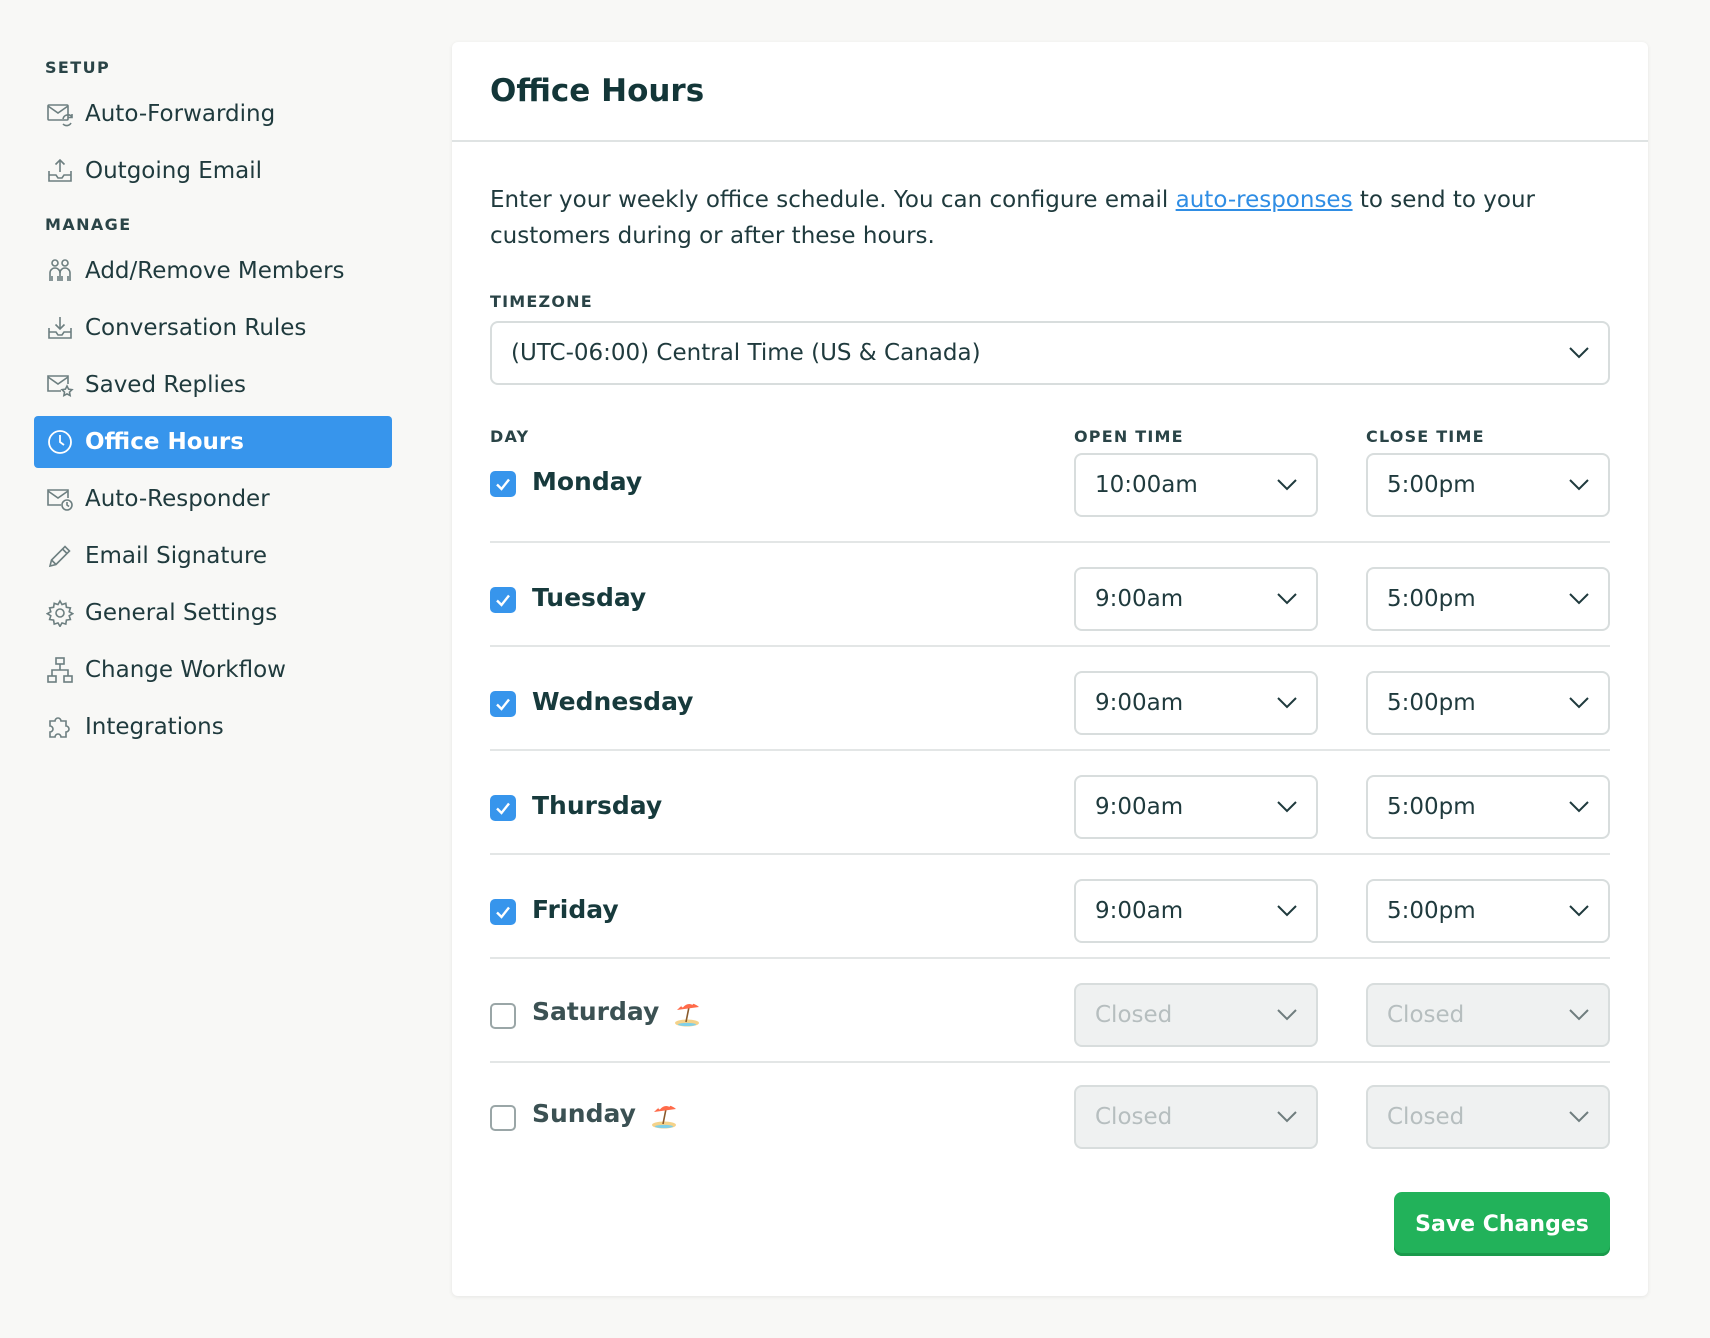 This screenshot has height=1338, width=1710. I want to click on open-time-column-header: OPEN TIME, so click(1129, 436).